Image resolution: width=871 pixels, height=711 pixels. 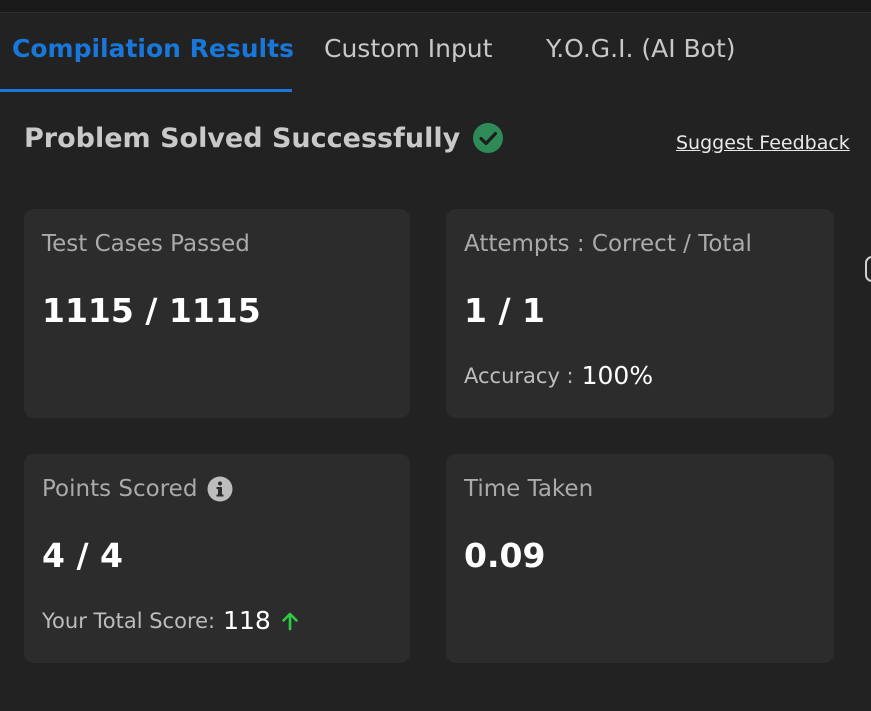 I want to click on points-label: Points Scored, so click(x=120, y=489).